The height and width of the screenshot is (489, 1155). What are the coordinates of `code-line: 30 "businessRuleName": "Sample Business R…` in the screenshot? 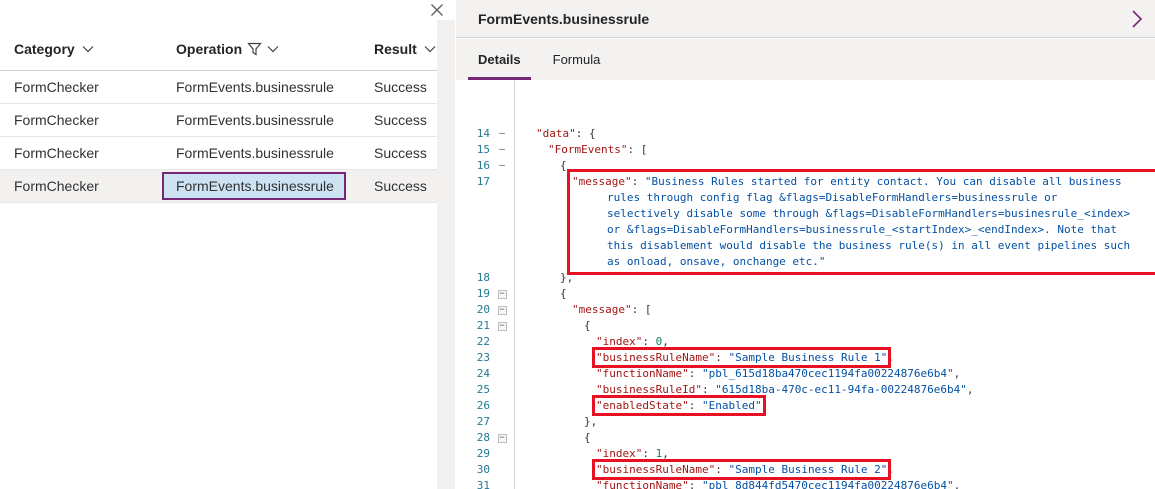 It's located at (805, 469).